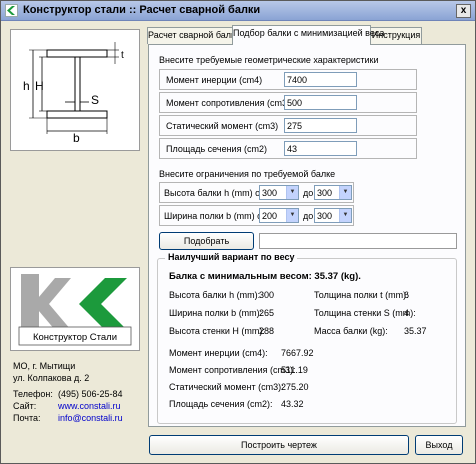  I want to click on width-to-select: 300 ▼, so click(333, 215).